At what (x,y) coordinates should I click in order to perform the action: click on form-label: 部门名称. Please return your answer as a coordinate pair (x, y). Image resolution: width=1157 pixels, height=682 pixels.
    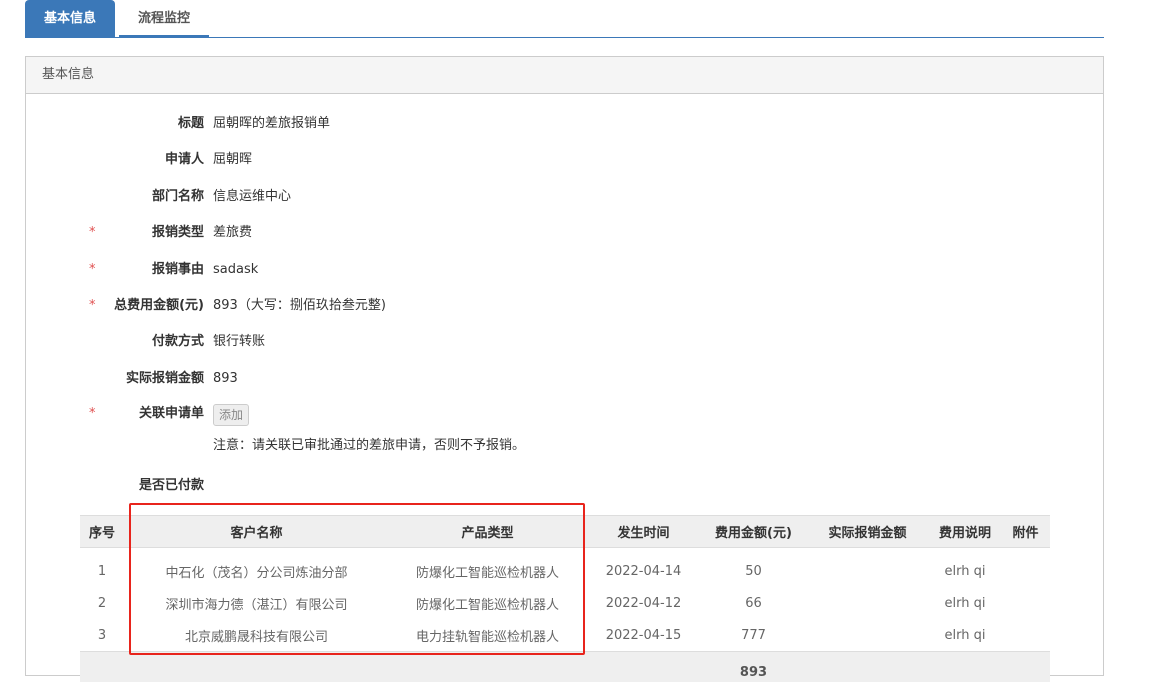
    Looking at the image, I should click on (177, 196).